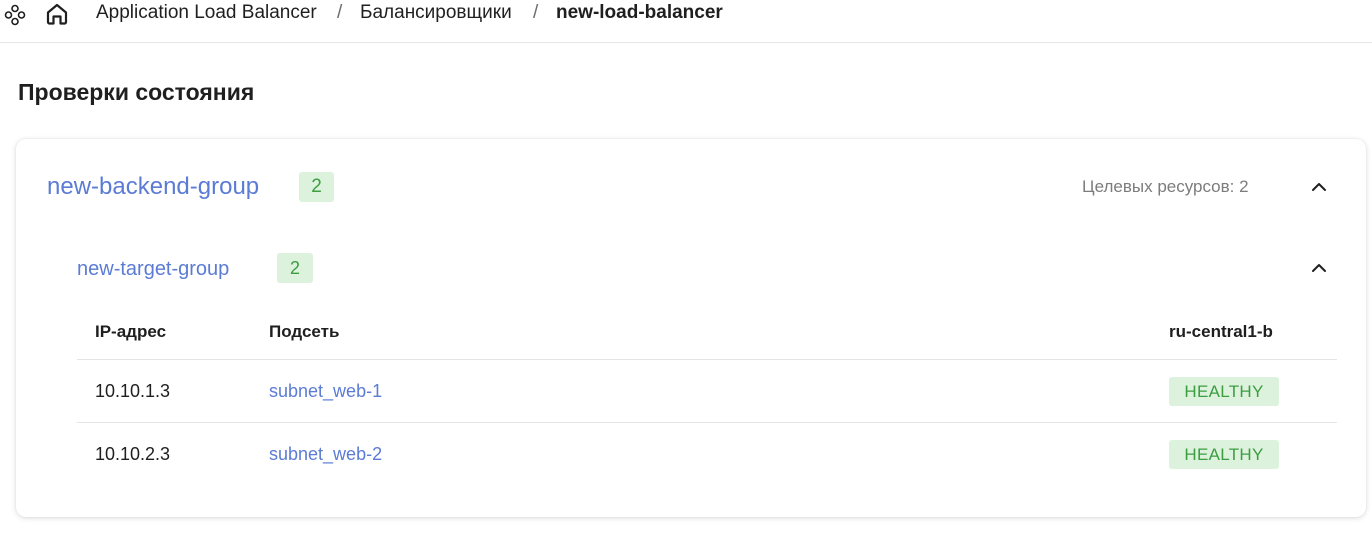 This screenshot has height=550, width=1372. What do you see at coordinates (639, 12) in the screenshot?
I see `breadcrumb-current: new-load-balancer` at bounding box center [639, 12].